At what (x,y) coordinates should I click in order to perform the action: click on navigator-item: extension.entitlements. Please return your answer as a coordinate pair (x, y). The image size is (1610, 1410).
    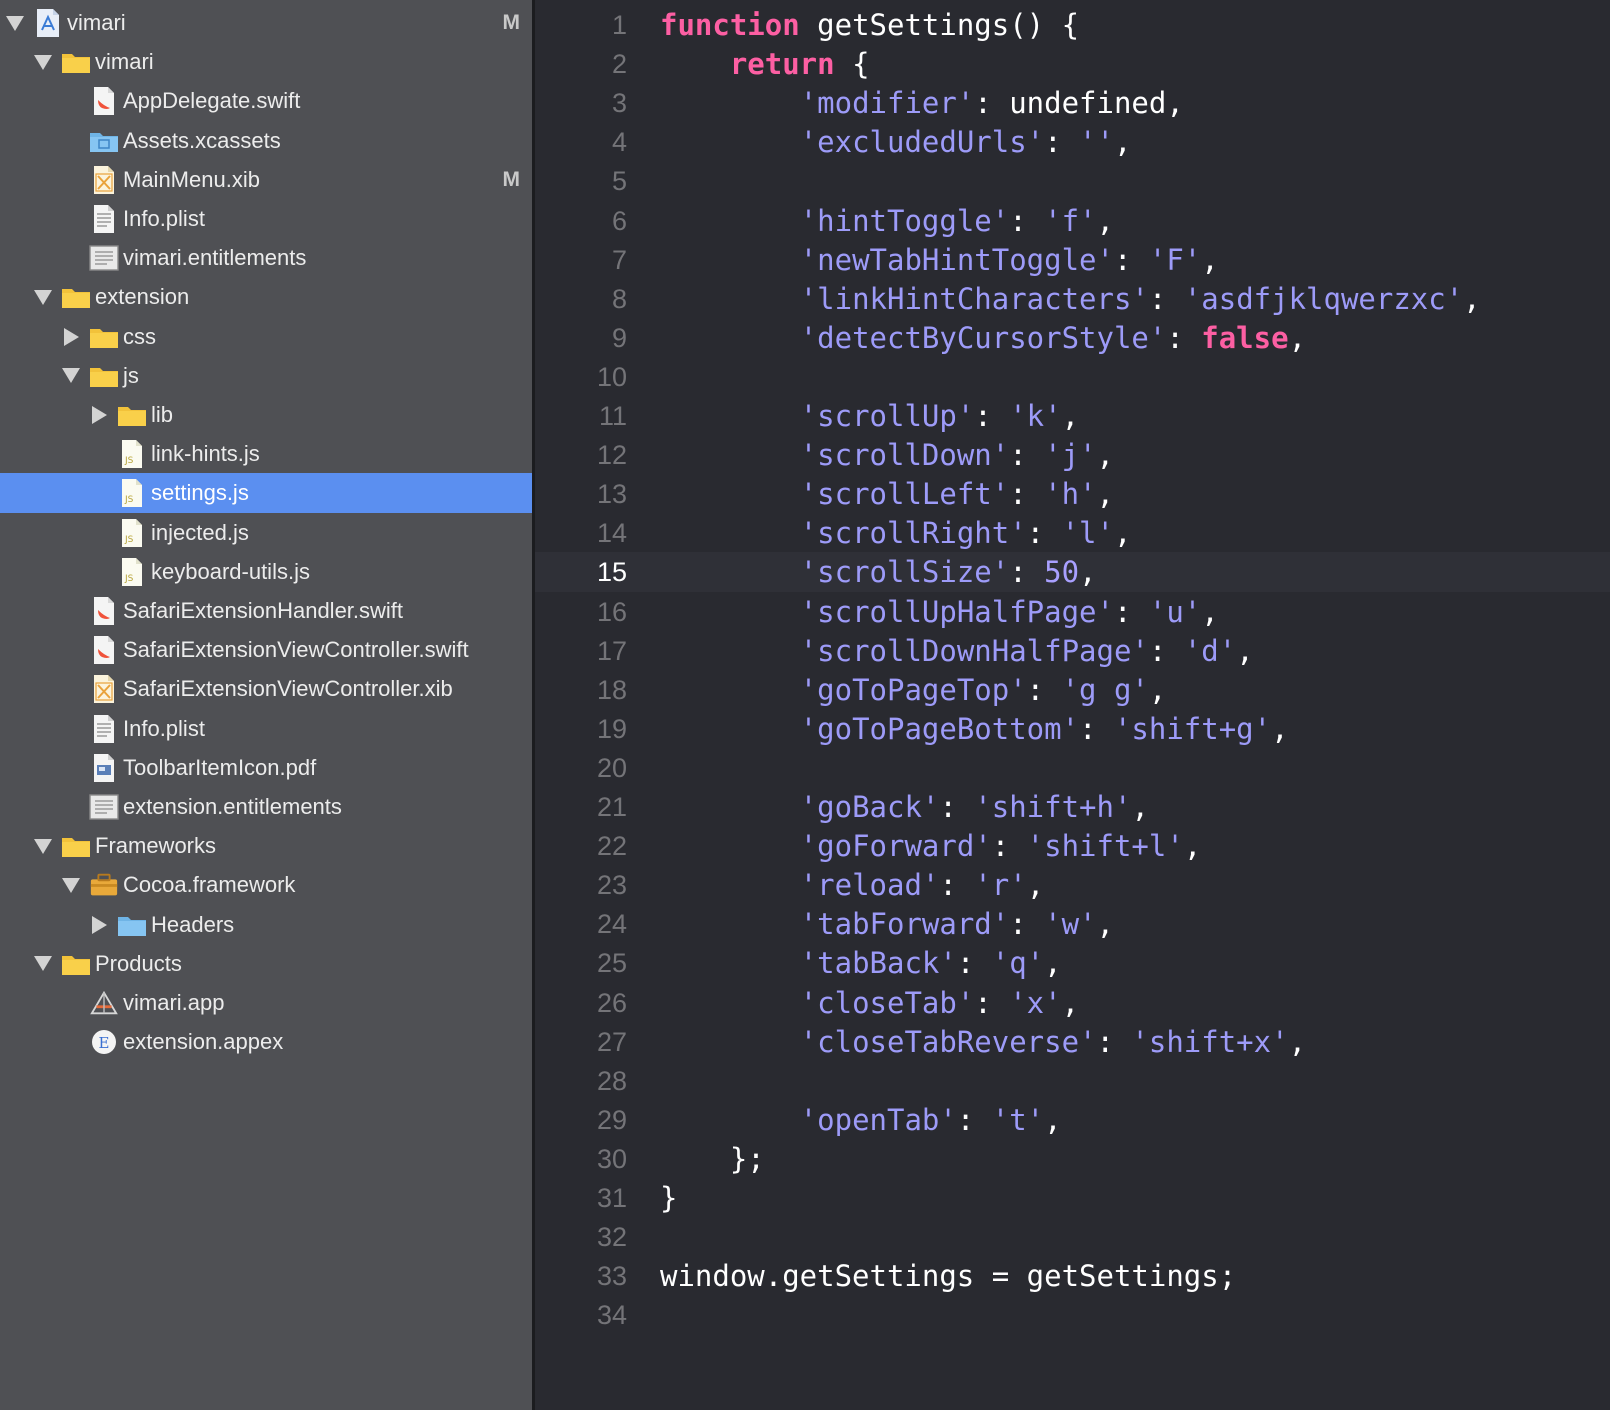
    Looking at the image, I should click on (266, 807).